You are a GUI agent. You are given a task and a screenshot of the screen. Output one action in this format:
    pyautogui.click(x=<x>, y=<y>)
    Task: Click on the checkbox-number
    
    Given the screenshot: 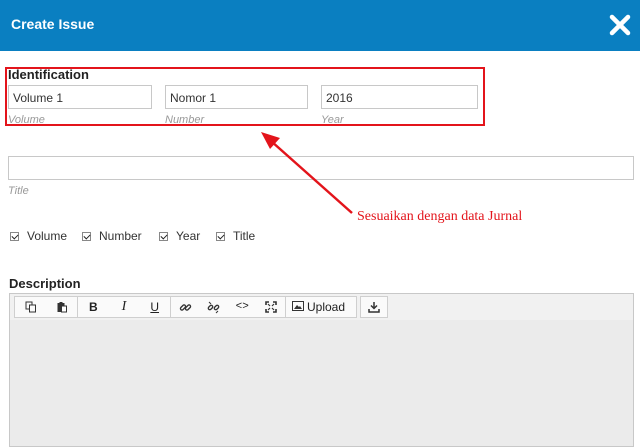 What is the action you would take?
    pyautogui.click(x=86, y=236)
    